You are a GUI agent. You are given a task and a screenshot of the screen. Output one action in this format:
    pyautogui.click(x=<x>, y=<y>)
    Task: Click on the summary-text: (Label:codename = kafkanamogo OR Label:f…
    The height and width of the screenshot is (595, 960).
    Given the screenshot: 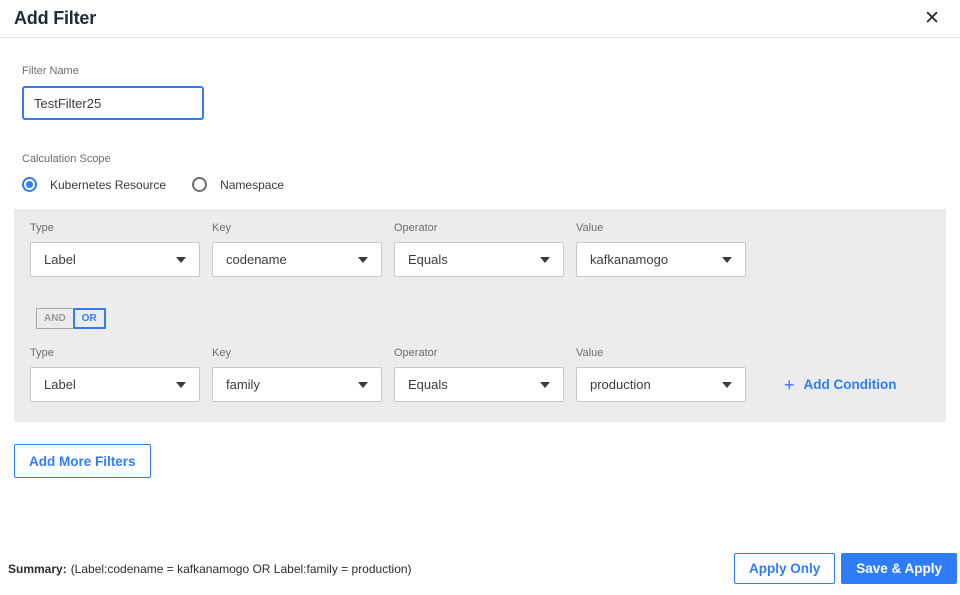 What is the action you would take?
    pyautogui.click(x=241, y=568)
    